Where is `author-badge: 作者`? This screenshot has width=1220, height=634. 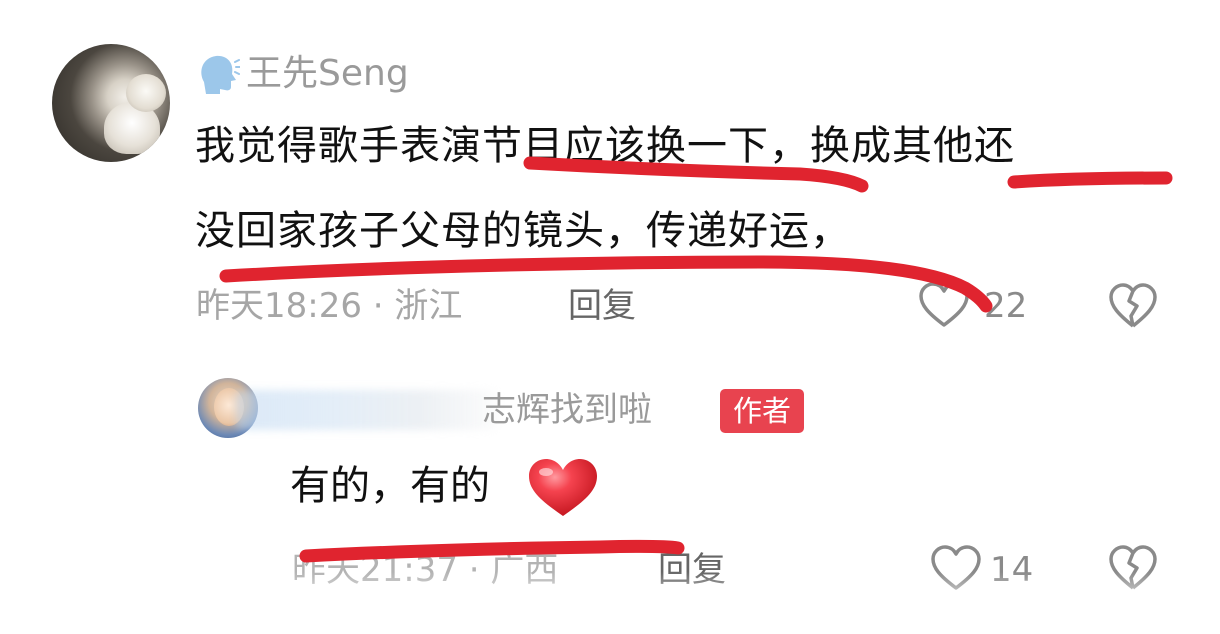
author-badge: 作者 is located at coordinates (762, 411).